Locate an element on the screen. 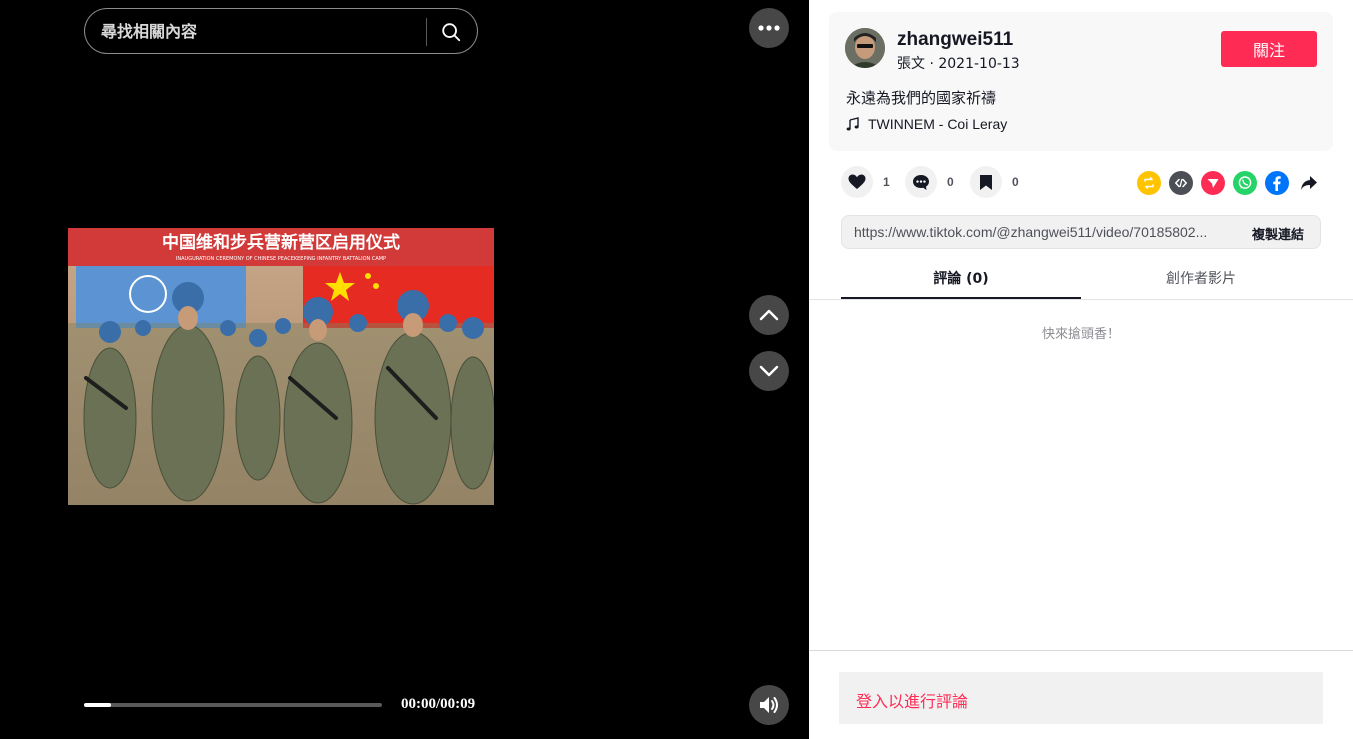 Image resolution: width=1353 pixels, height=739 pixels. comment-circle is located at coordinates (921, 182).